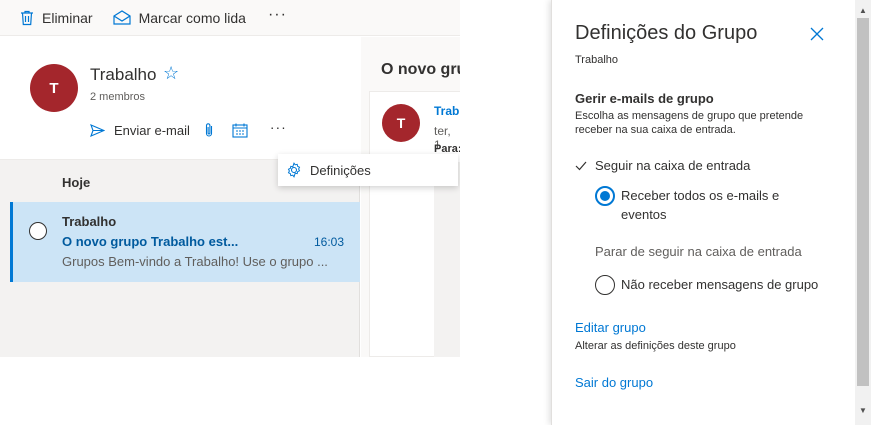  What do you see at coordinates (655, 346) in the screenshot?
I see `edit-group-description: Alterar as definições deste grupo` at bounding box center [655, 346].